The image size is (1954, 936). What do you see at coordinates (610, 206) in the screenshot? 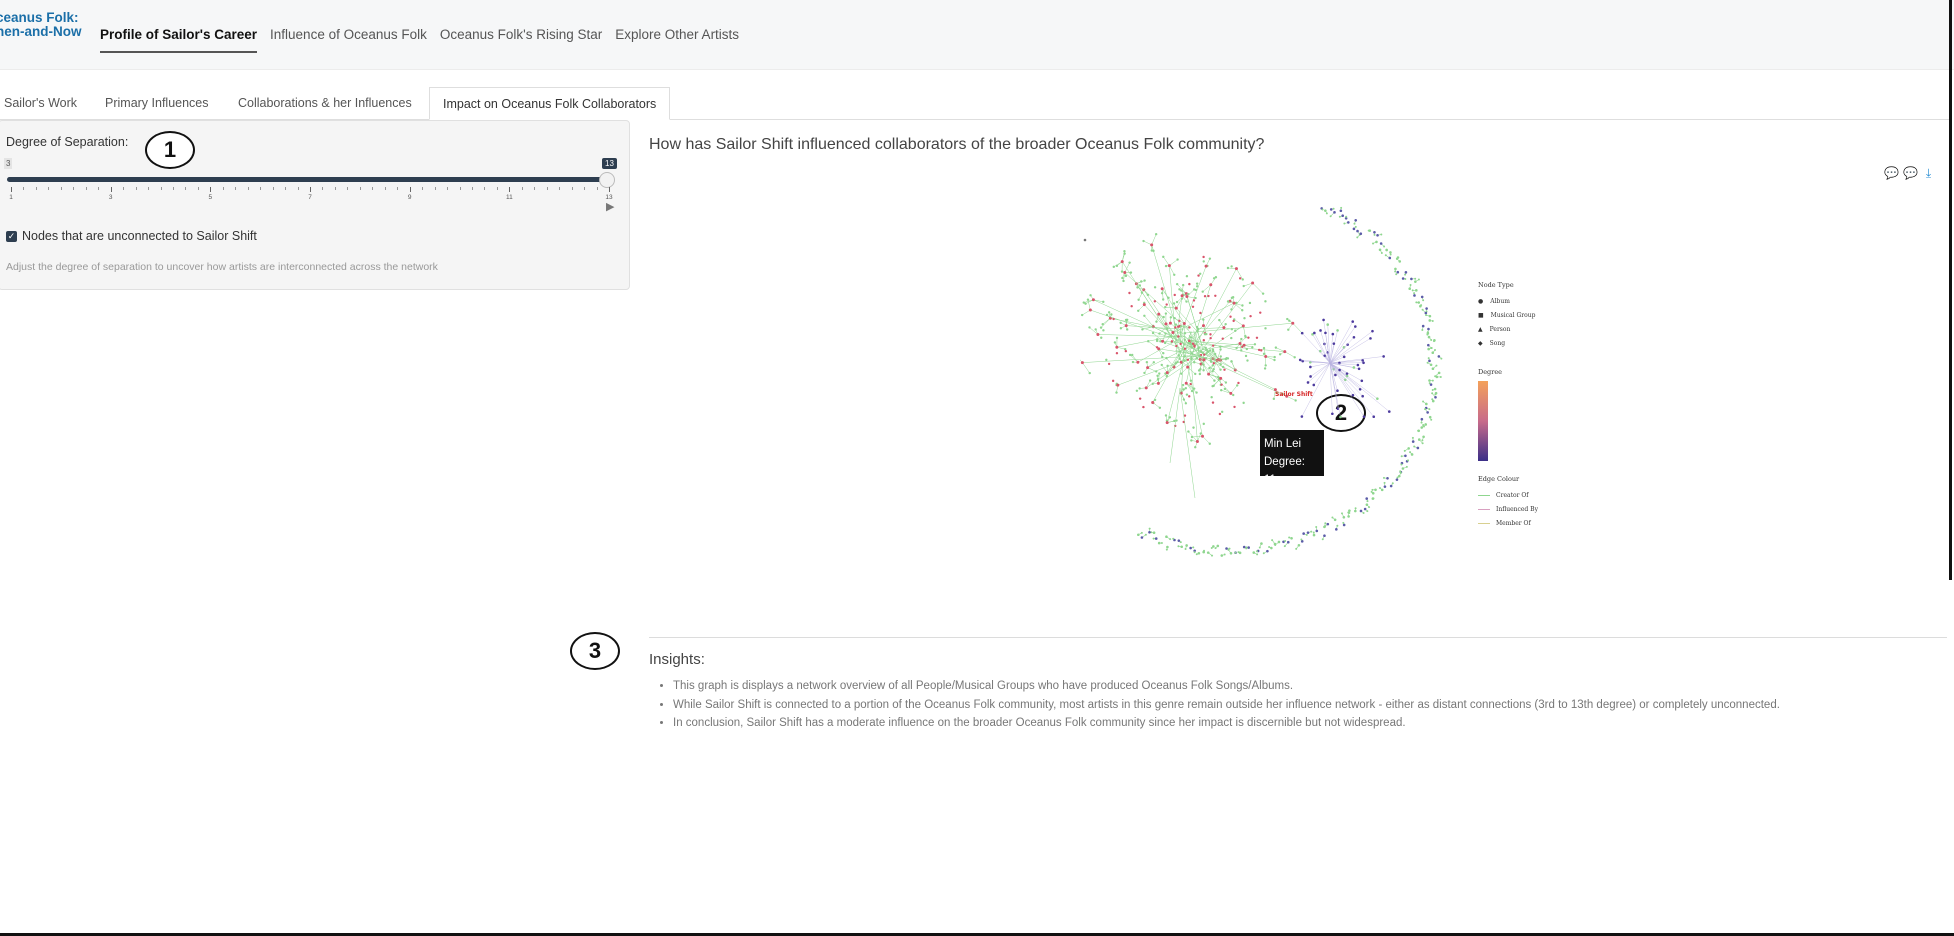
I see `play-animation-icon: ▶` at bounding box center [610, 206].